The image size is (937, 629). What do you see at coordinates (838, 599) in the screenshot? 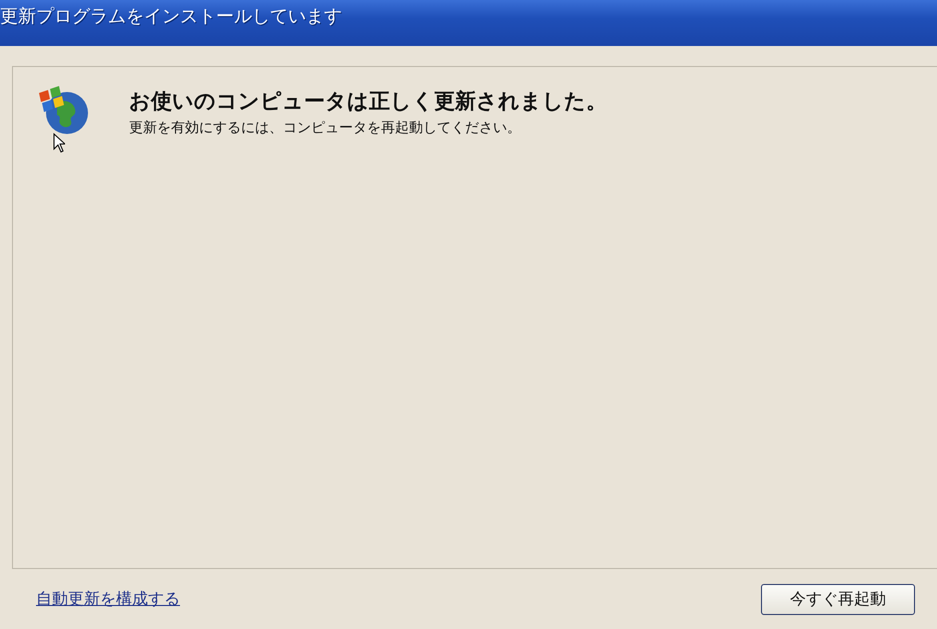
I see `restart-button: 今すぐ再起動` at bounding box center [838, 599].